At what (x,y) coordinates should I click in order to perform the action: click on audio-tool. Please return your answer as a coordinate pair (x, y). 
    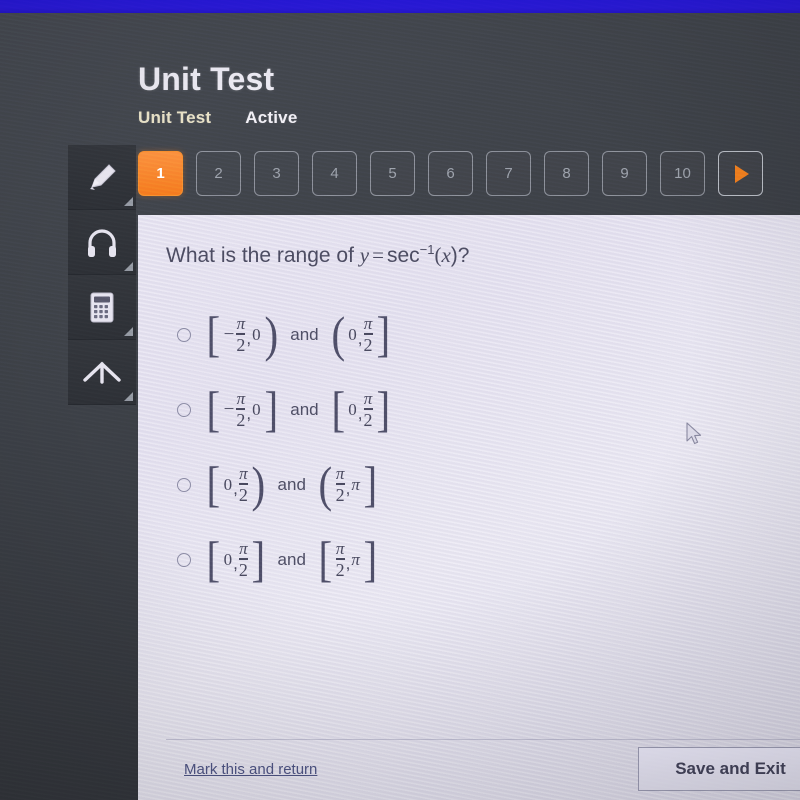
    Looking at the image, I should click on (102, 242).